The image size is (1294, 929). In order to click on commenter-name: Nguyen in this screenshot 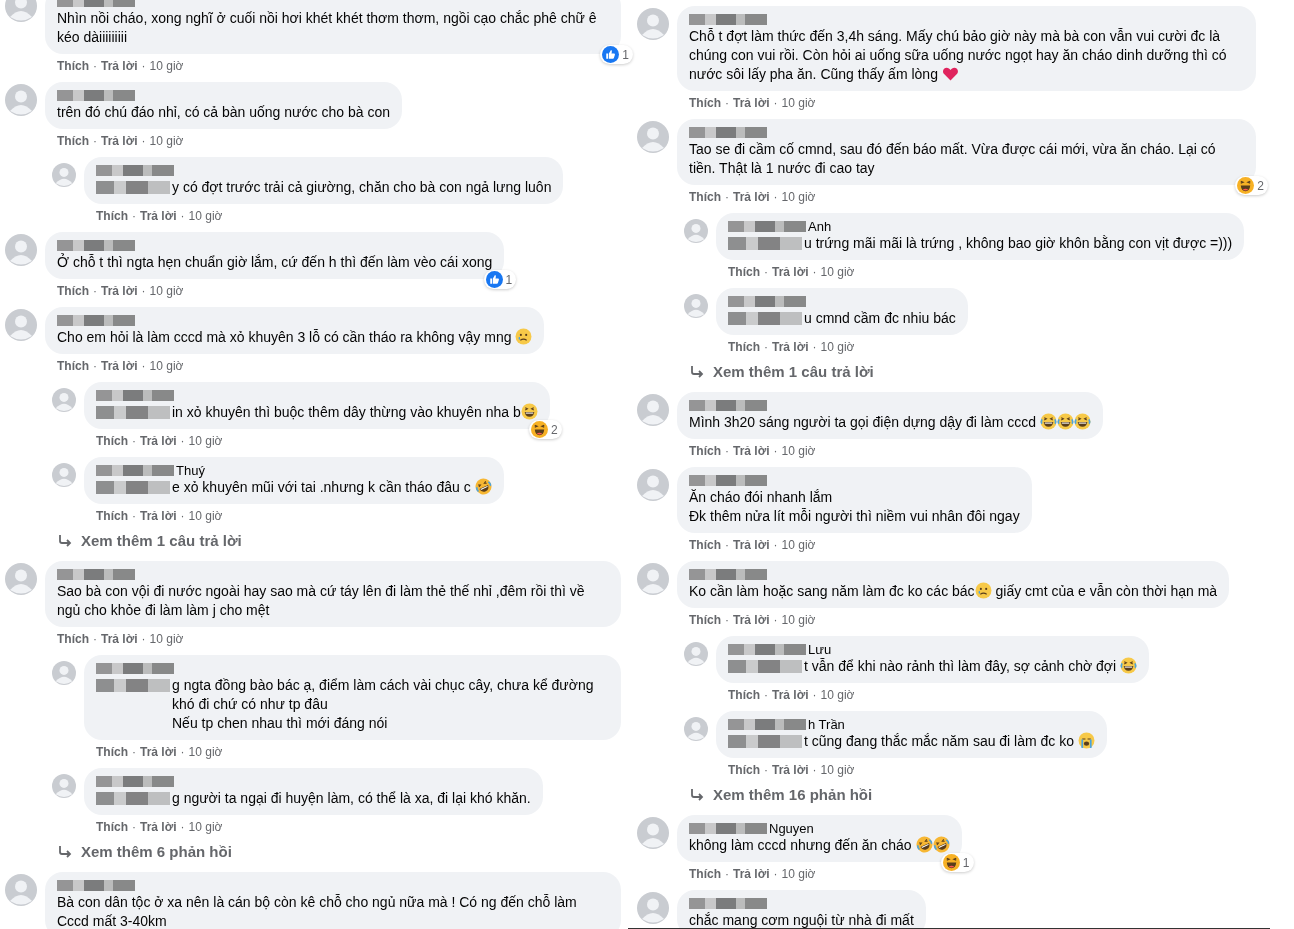, I will do `click(791, 828)`.